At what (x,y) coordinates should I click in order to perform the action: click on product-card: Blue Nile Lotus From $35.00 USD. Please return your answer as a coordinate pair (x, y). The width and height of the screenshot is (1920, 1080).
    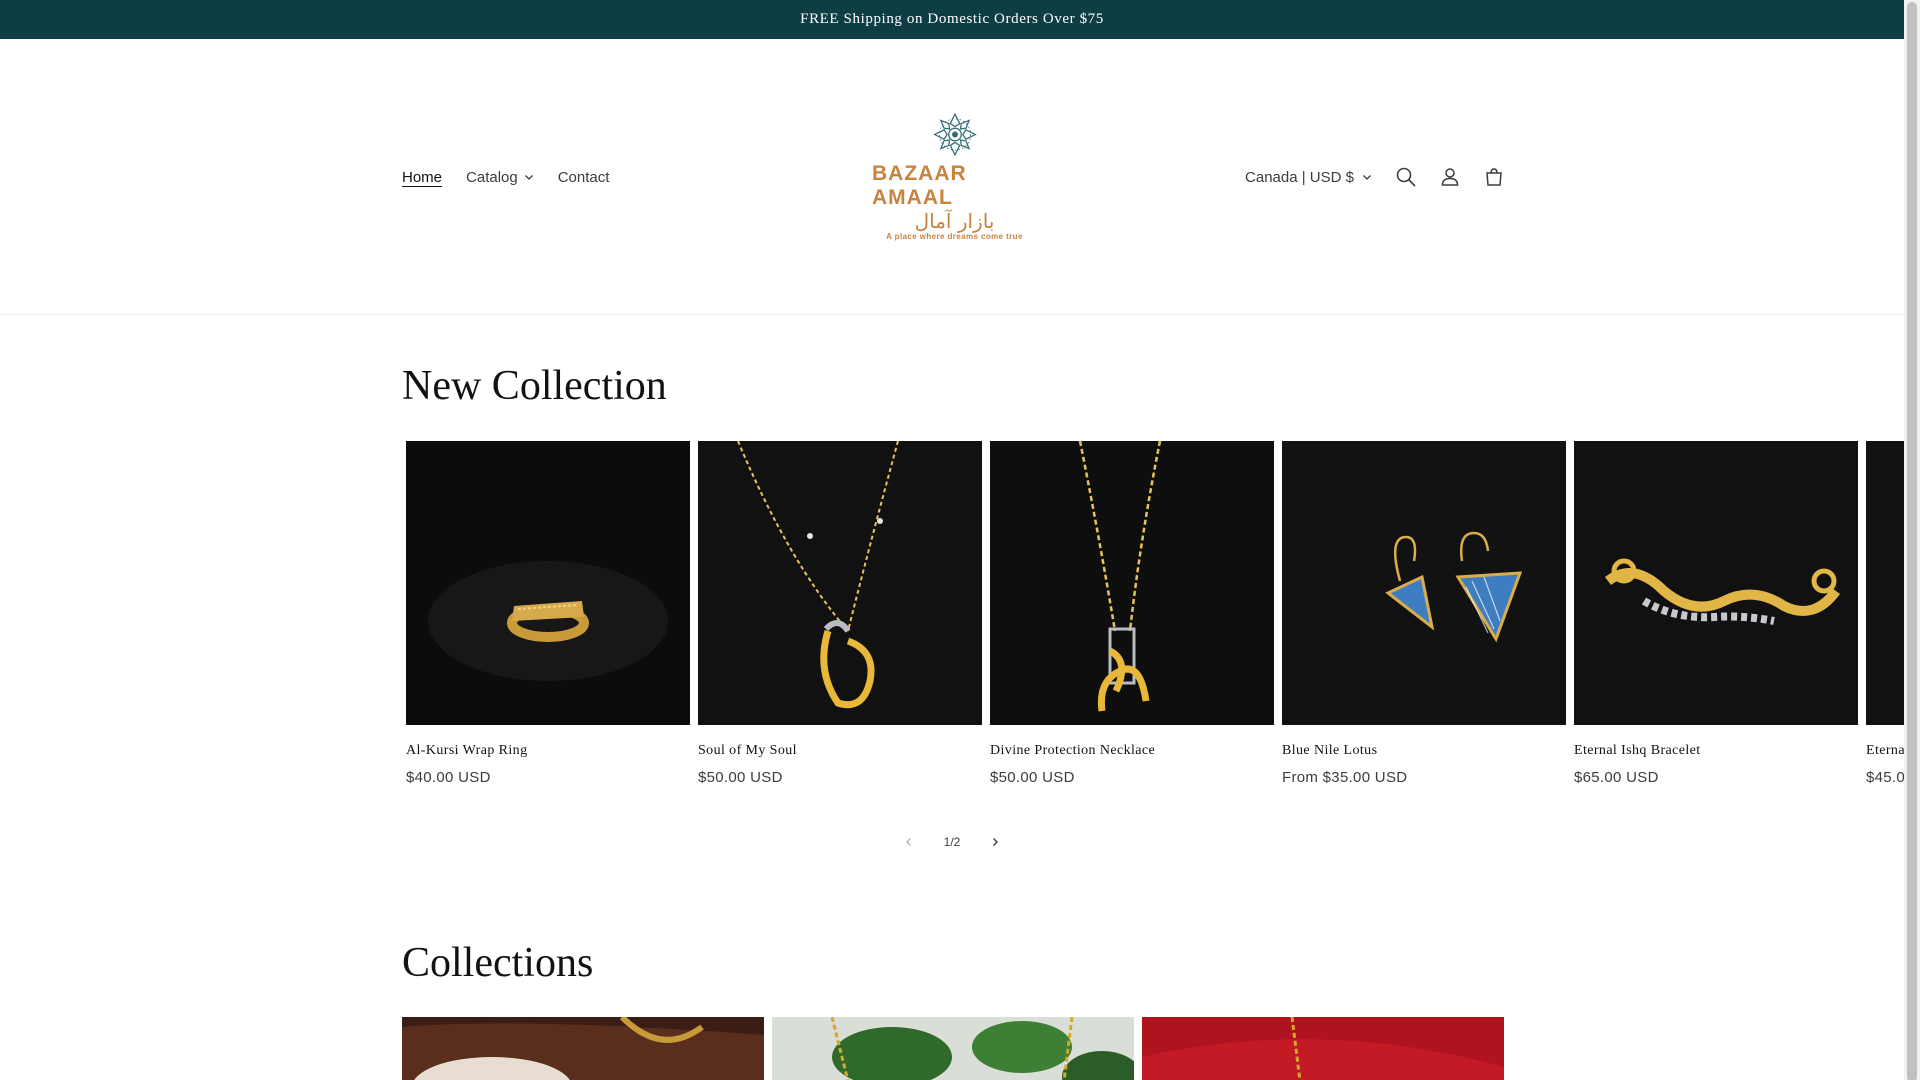
    Looking at the image, I should click on (1424, 621).